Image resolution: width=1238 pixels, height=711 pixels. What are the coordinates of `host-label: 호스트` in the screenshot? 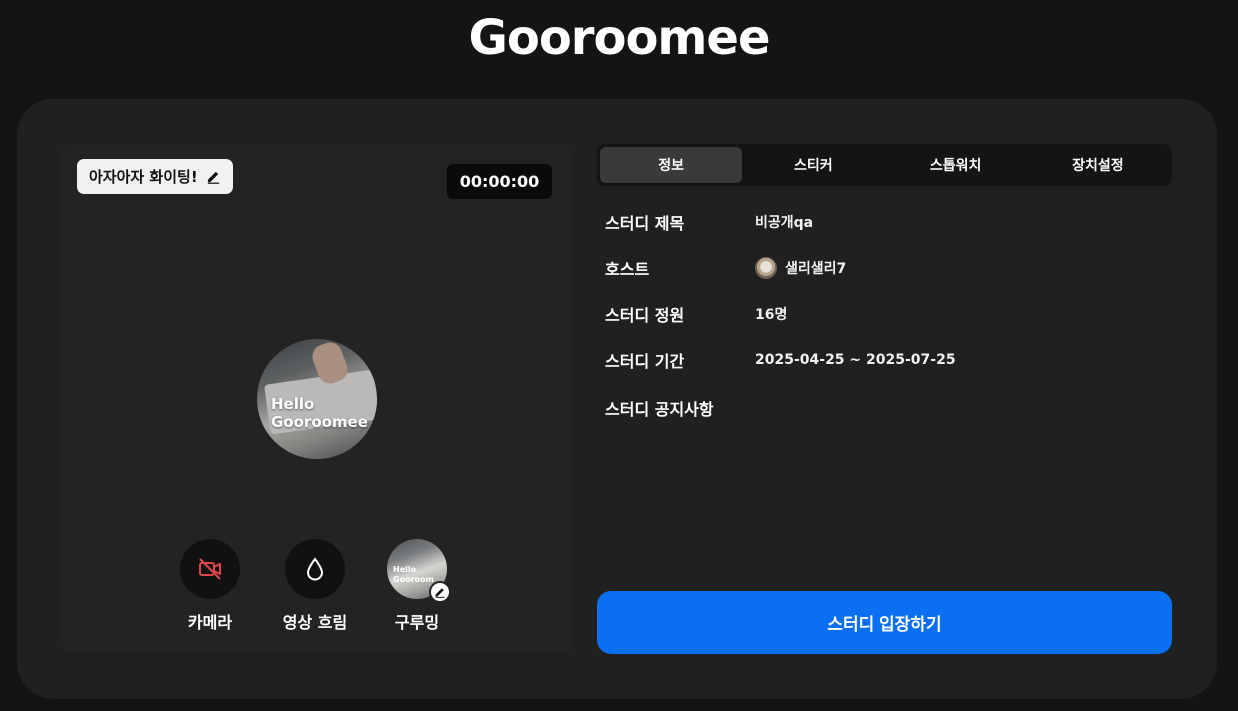 It's located at (627, 269).